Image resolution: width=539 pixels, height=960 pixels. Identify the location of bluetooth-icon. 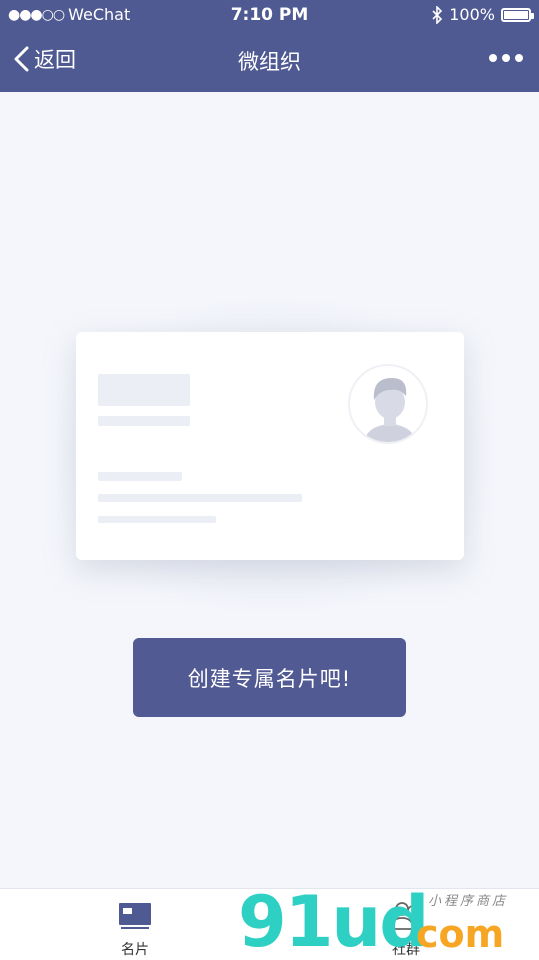
(437, 15).